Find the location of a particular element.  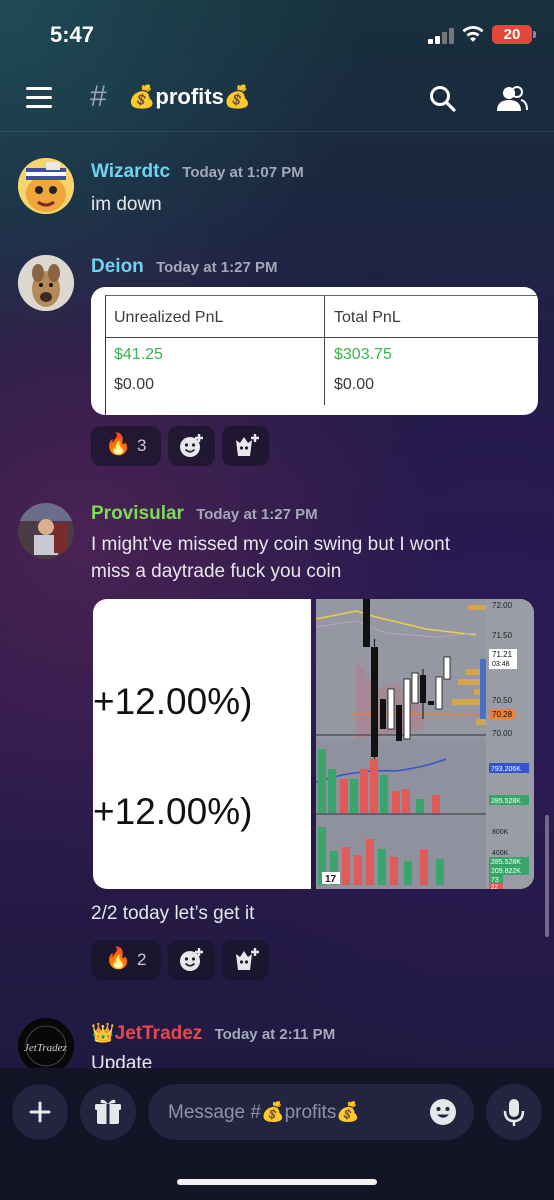

add-attachment-button is located at coordinates (40, 1112).